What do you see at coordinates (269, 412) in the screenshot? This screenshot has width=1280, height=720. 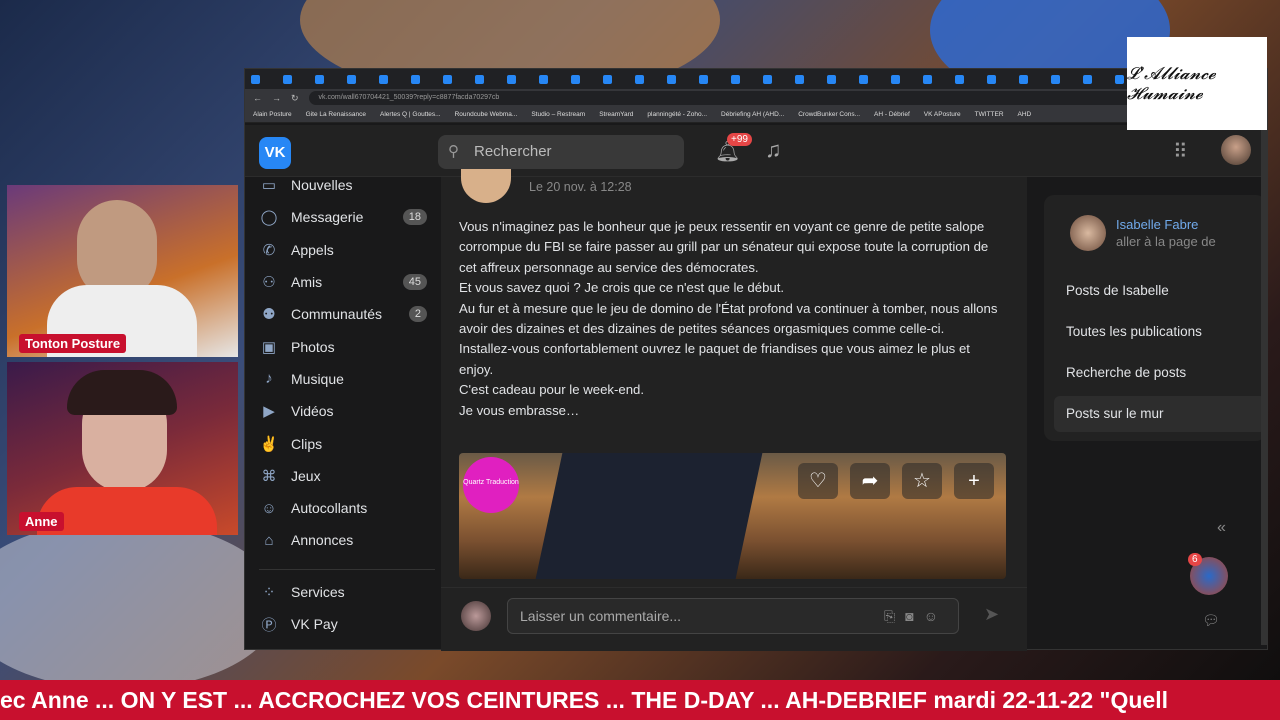 I see `video-icon: ▶` at bounding box center [269, 412].